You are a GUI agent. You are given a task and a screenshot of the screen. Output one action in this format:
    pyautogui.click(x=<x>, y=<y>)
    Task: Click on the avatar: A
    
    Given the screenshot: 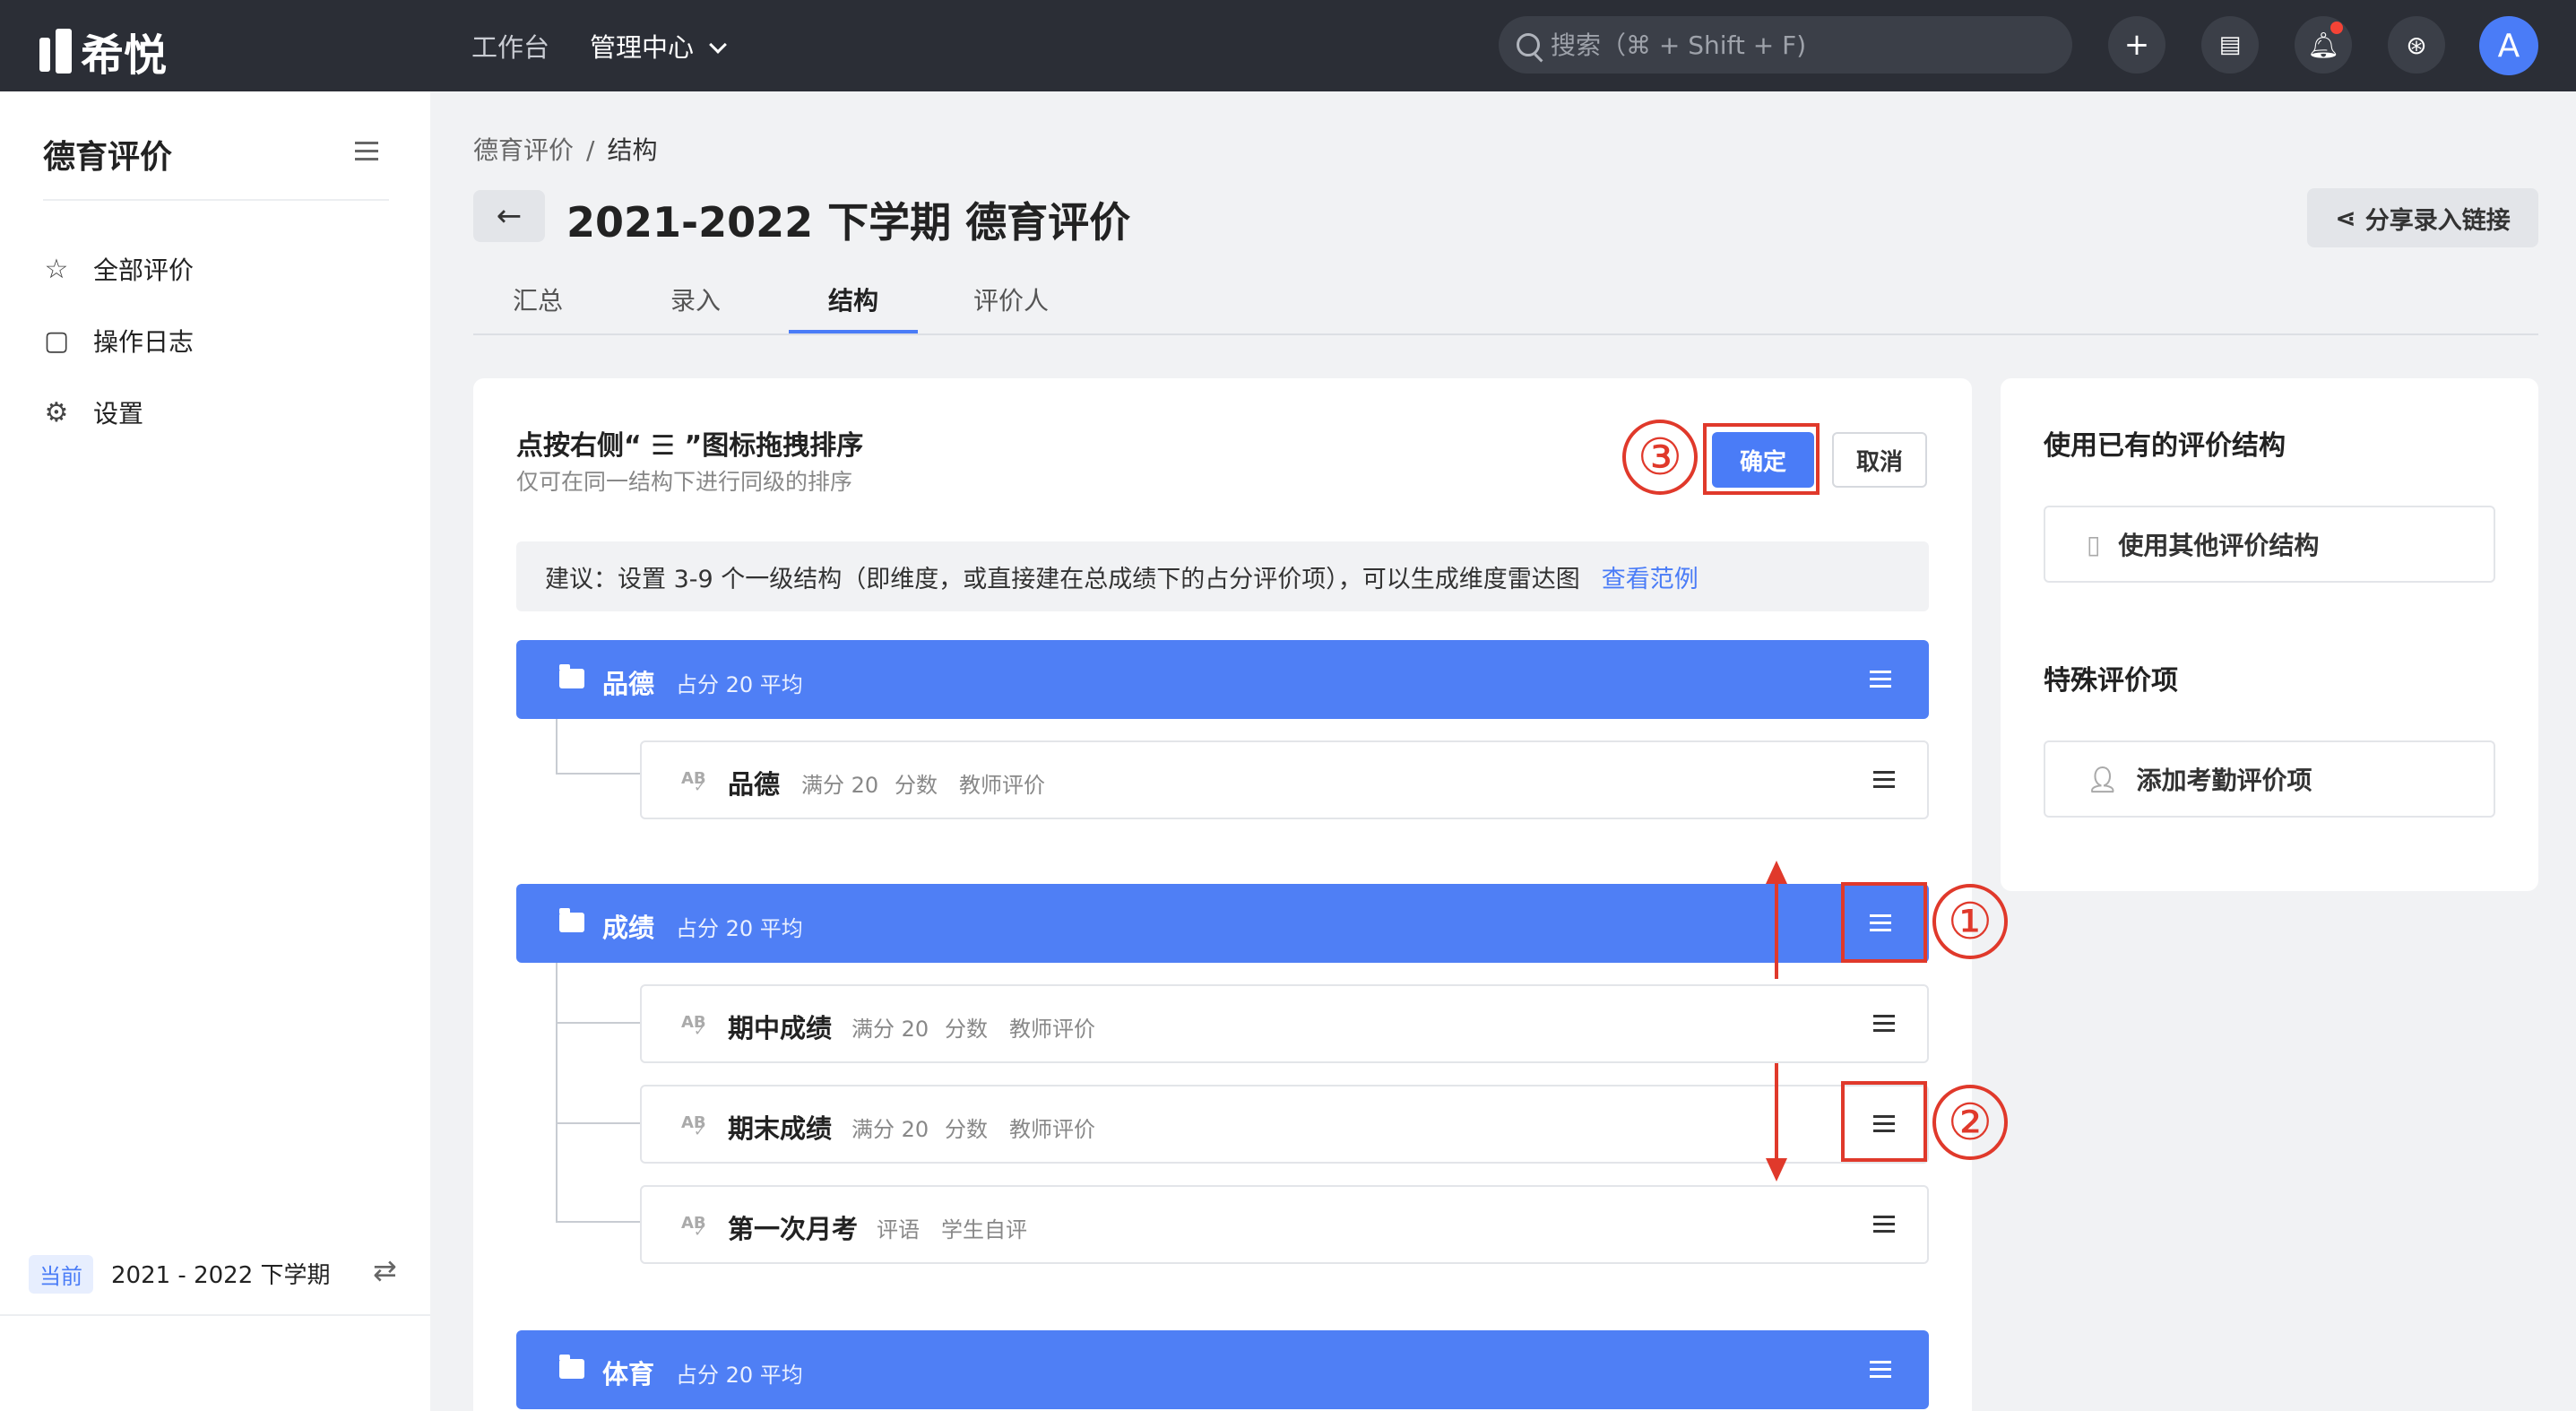 What is the action you would take?
    pyautogui.click(x=2508, y=45)
    